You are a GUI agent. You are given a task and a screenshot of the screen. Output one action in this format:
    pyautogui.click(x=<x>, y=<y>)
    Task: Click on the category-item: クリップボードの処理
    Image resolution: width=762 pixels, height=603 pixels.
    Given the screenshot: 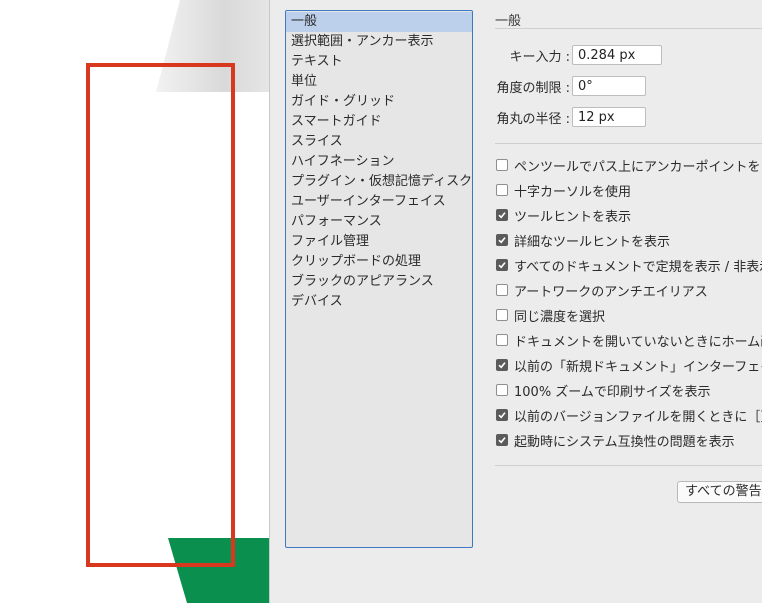 What is the action you would take?
    pyautogui.click(x=379, y=262)
    